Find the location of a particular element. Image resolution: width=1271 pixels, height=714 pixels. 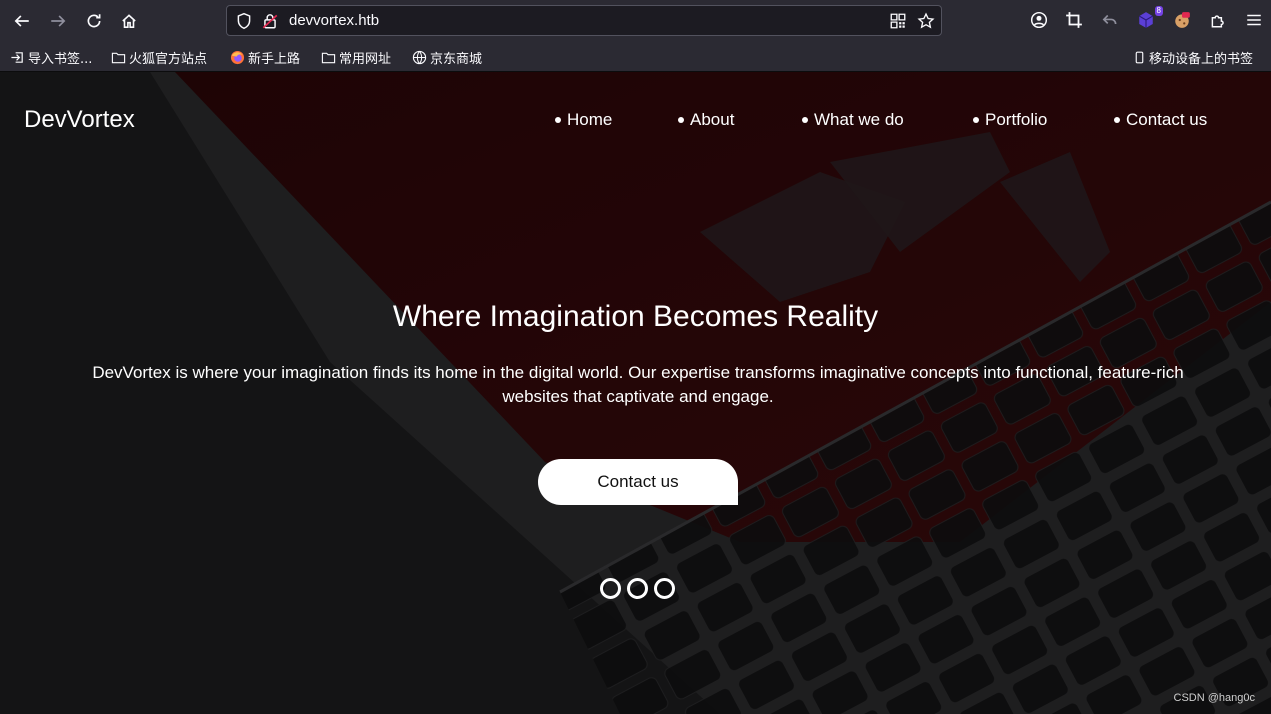

account-button is located at coordinates (1039, 20).